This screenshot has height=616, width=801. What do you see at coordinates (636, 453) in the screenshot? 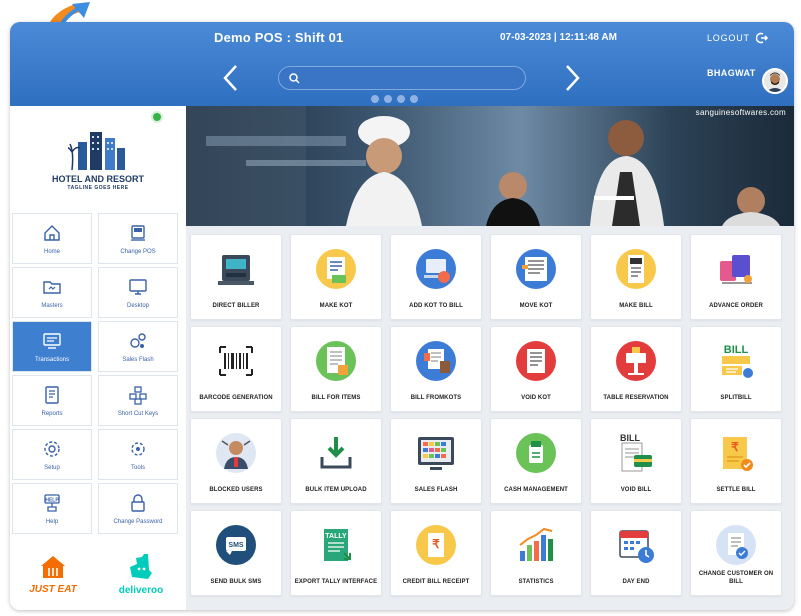
I see `void-bill-icon: BILL` at bounding box center [636, 453].